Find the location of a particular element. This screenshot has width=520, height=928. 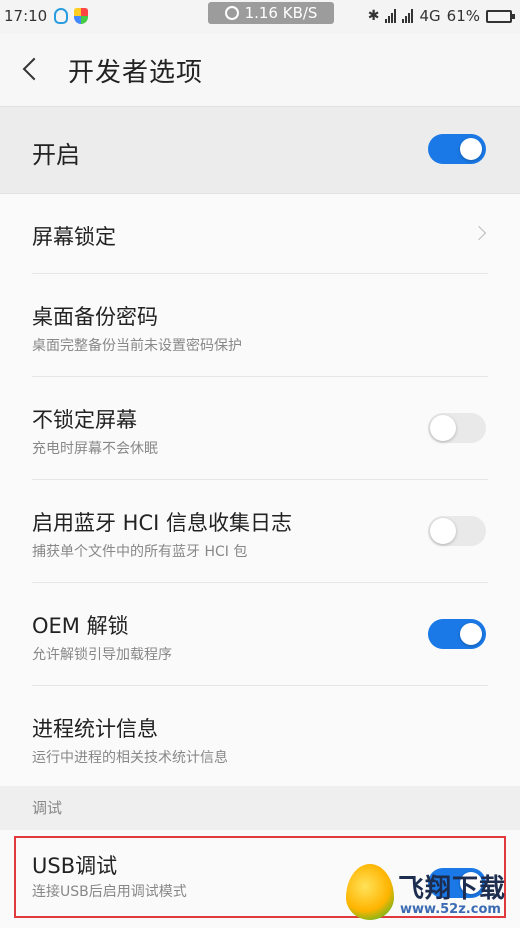

setting-subtitle: 桌面完整备份当前未设置密码保护 is located at coordinates (137, 346).